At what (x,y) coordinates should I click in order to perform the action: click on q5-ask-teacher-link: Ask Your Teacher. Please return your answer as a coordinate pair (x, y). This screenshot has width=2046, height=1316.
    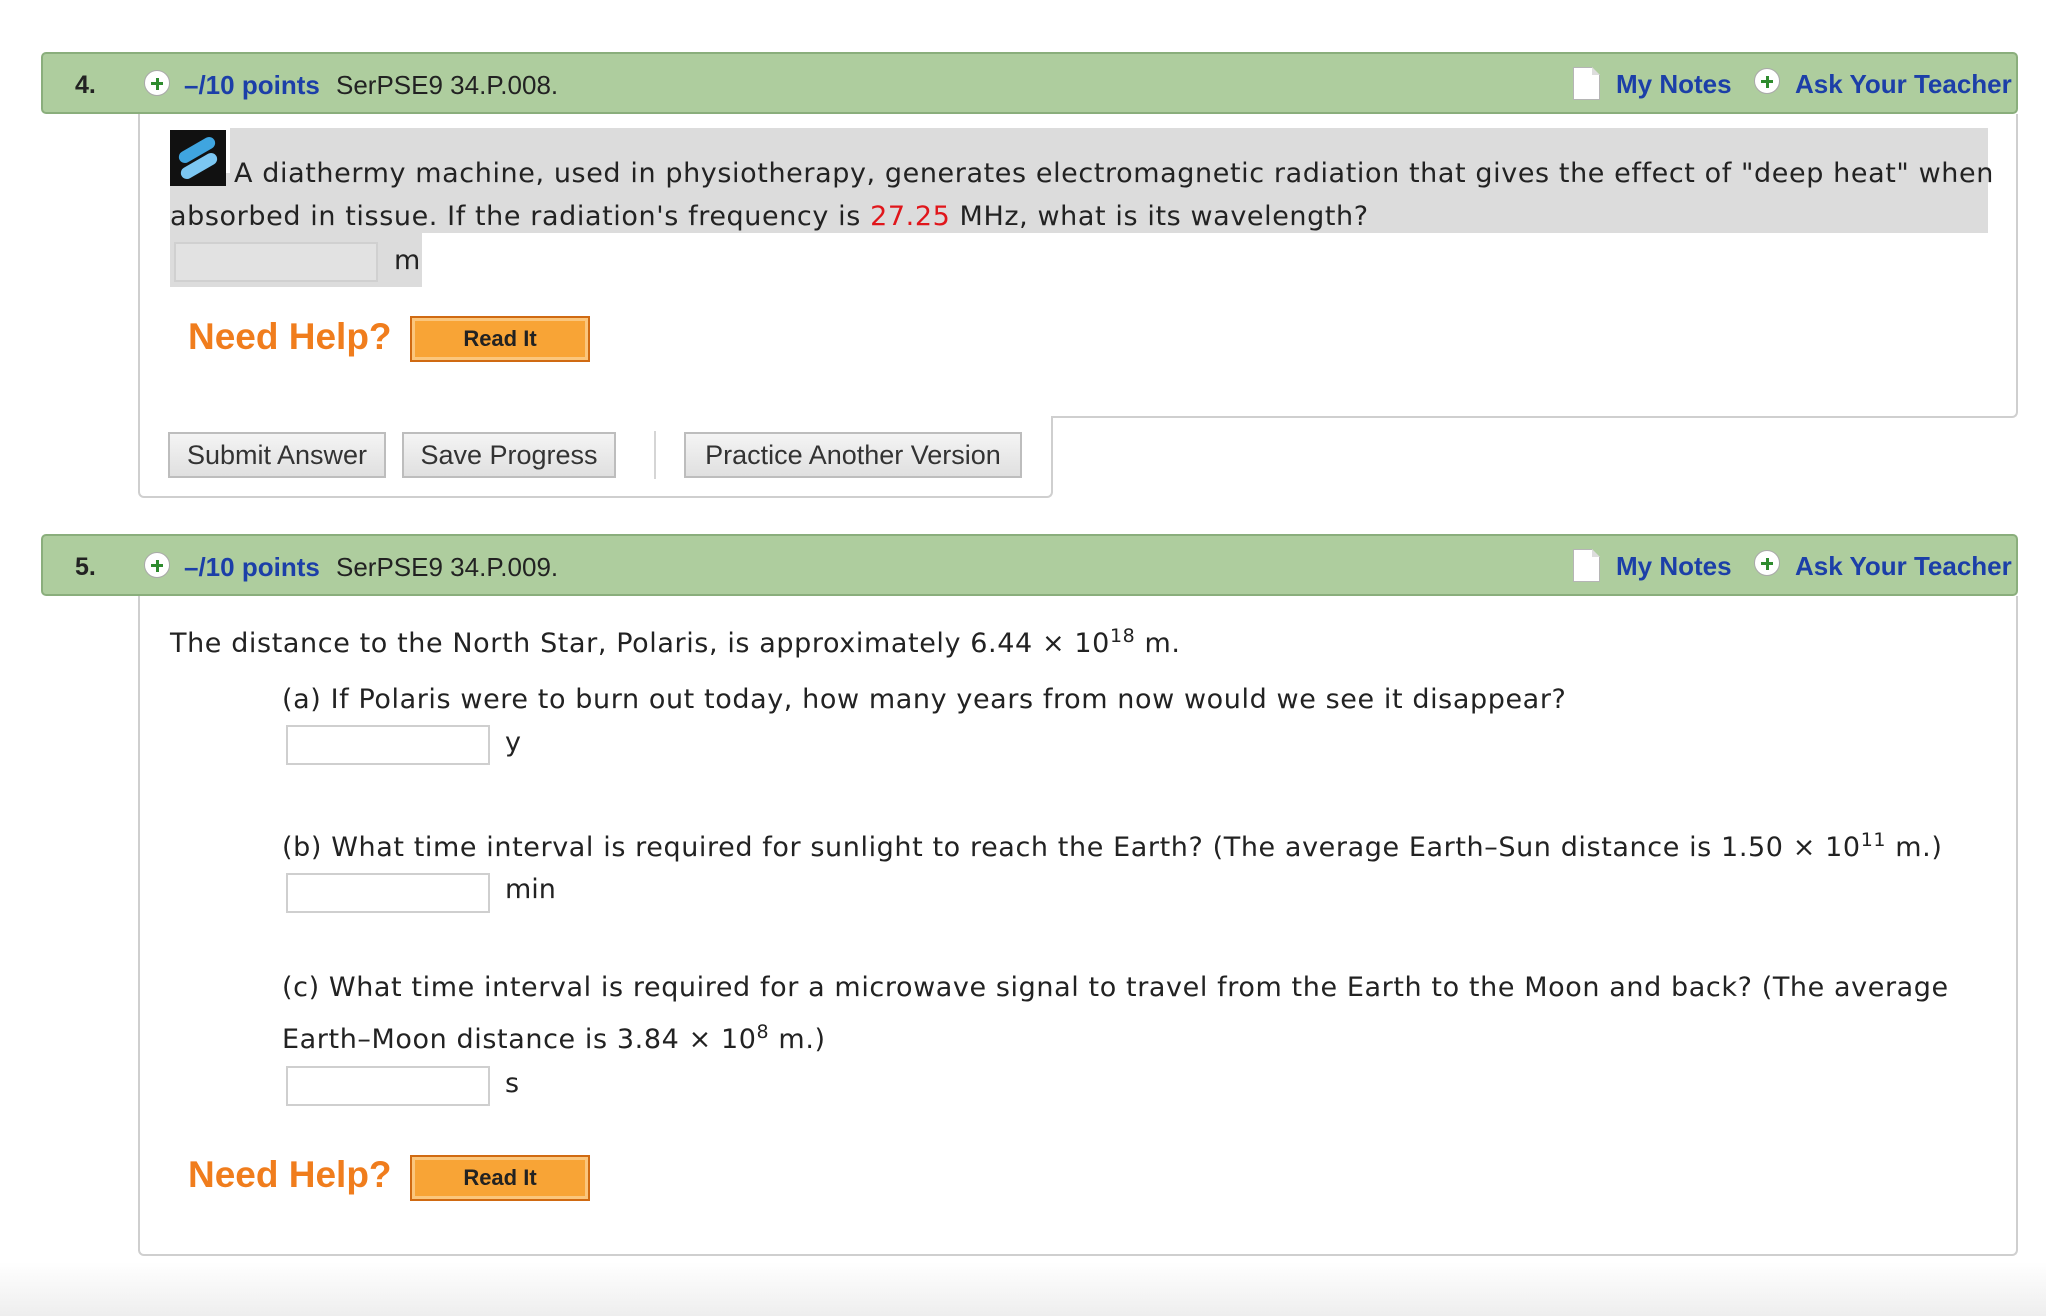
    Looking at the image, I should click on (1903, 566).